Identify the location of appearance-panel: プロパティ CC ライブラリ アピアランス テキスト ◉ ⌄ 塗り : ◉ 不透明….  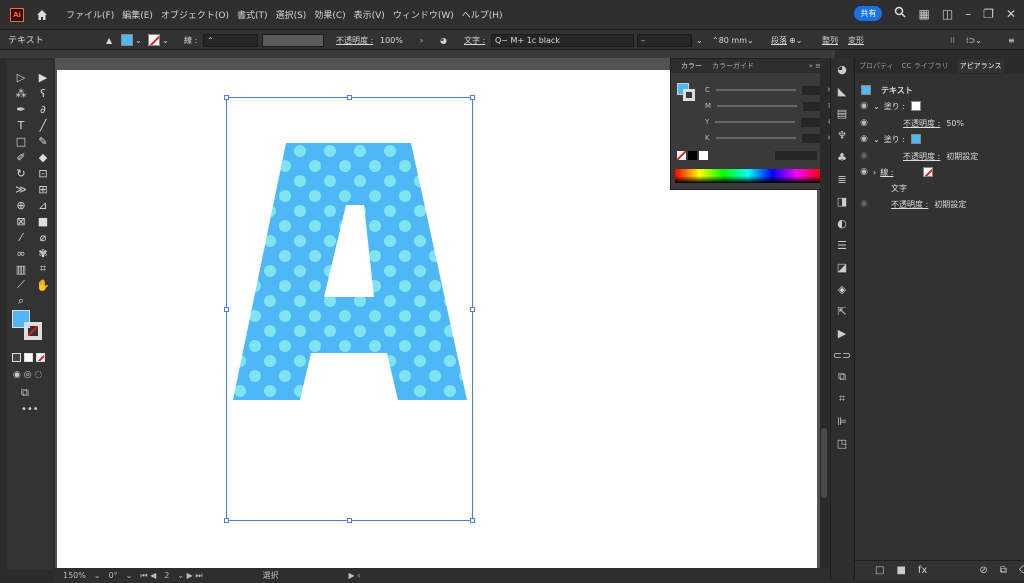
(939, 319).